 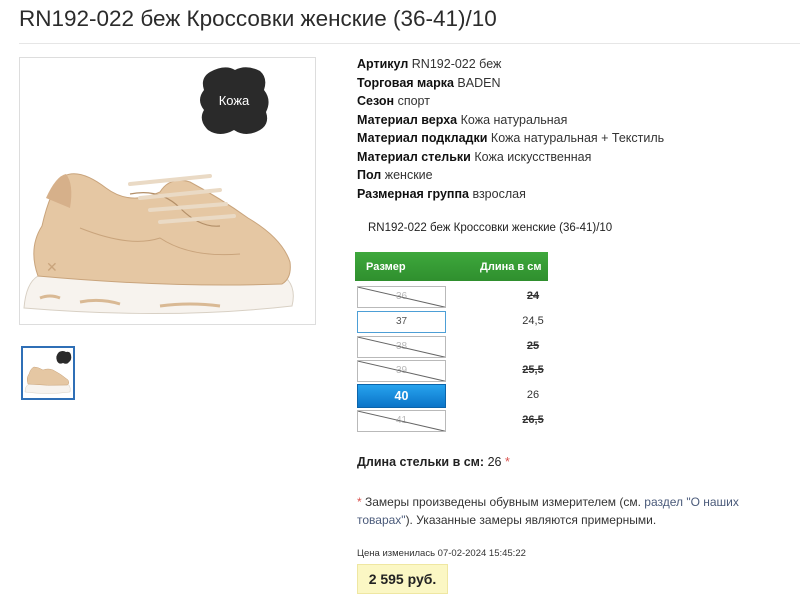 What do you see at coordinates (507, 462) in the screenshot?
I see `insole-star: *` at bounding box center [507, 462].